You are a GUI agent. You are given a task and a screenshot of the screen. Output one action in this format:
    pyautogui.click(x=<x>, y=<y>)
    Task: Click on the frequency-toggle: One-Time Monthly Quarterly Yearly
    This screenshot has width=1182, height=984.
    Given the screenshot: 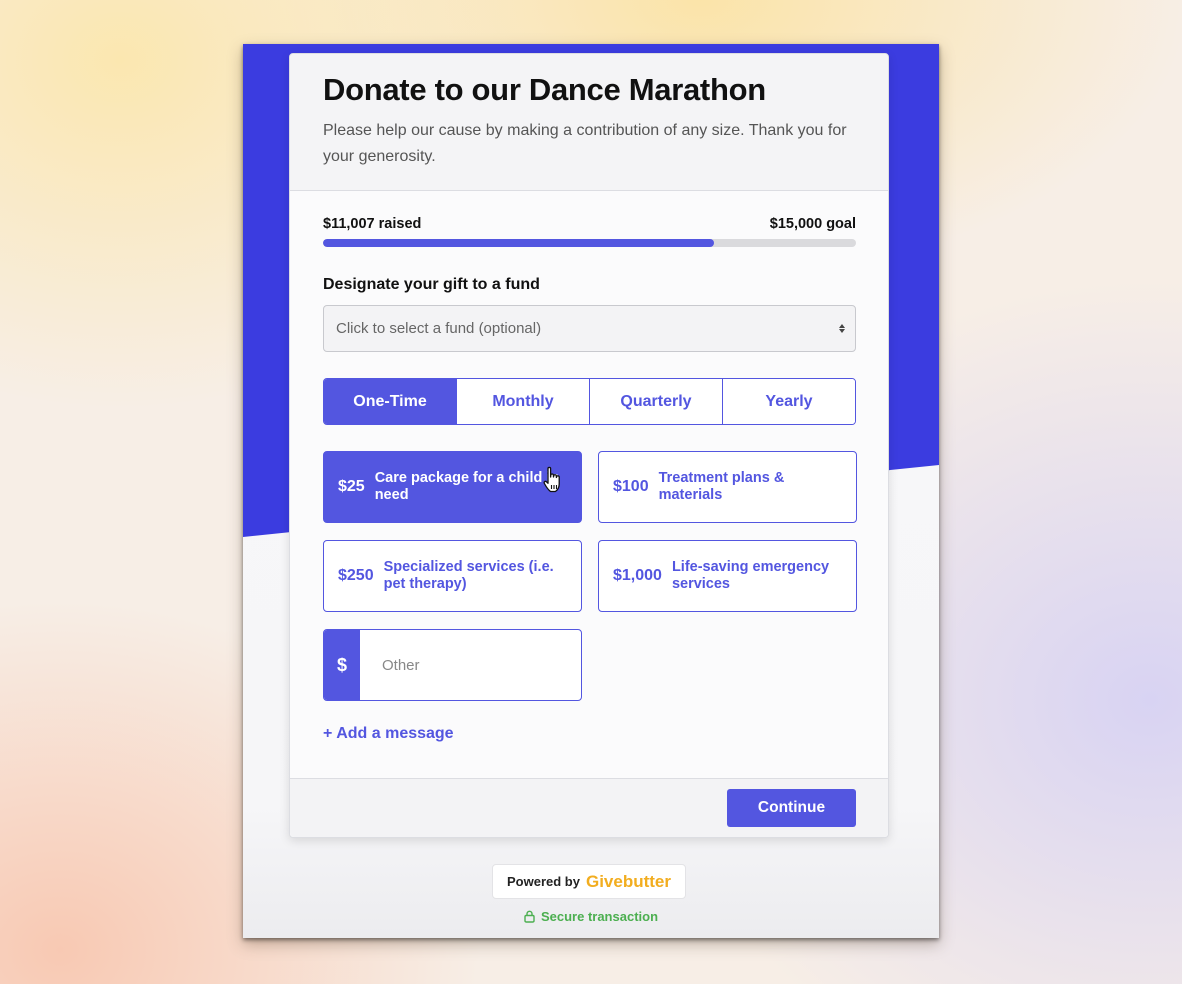 What is the action you would take?
    pyautogui.click(x=589, y=401)
    